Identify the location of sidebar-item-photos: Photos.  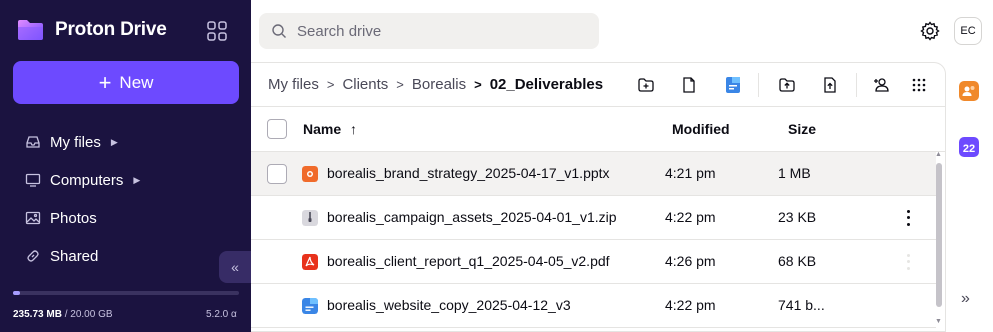
(126, 218).